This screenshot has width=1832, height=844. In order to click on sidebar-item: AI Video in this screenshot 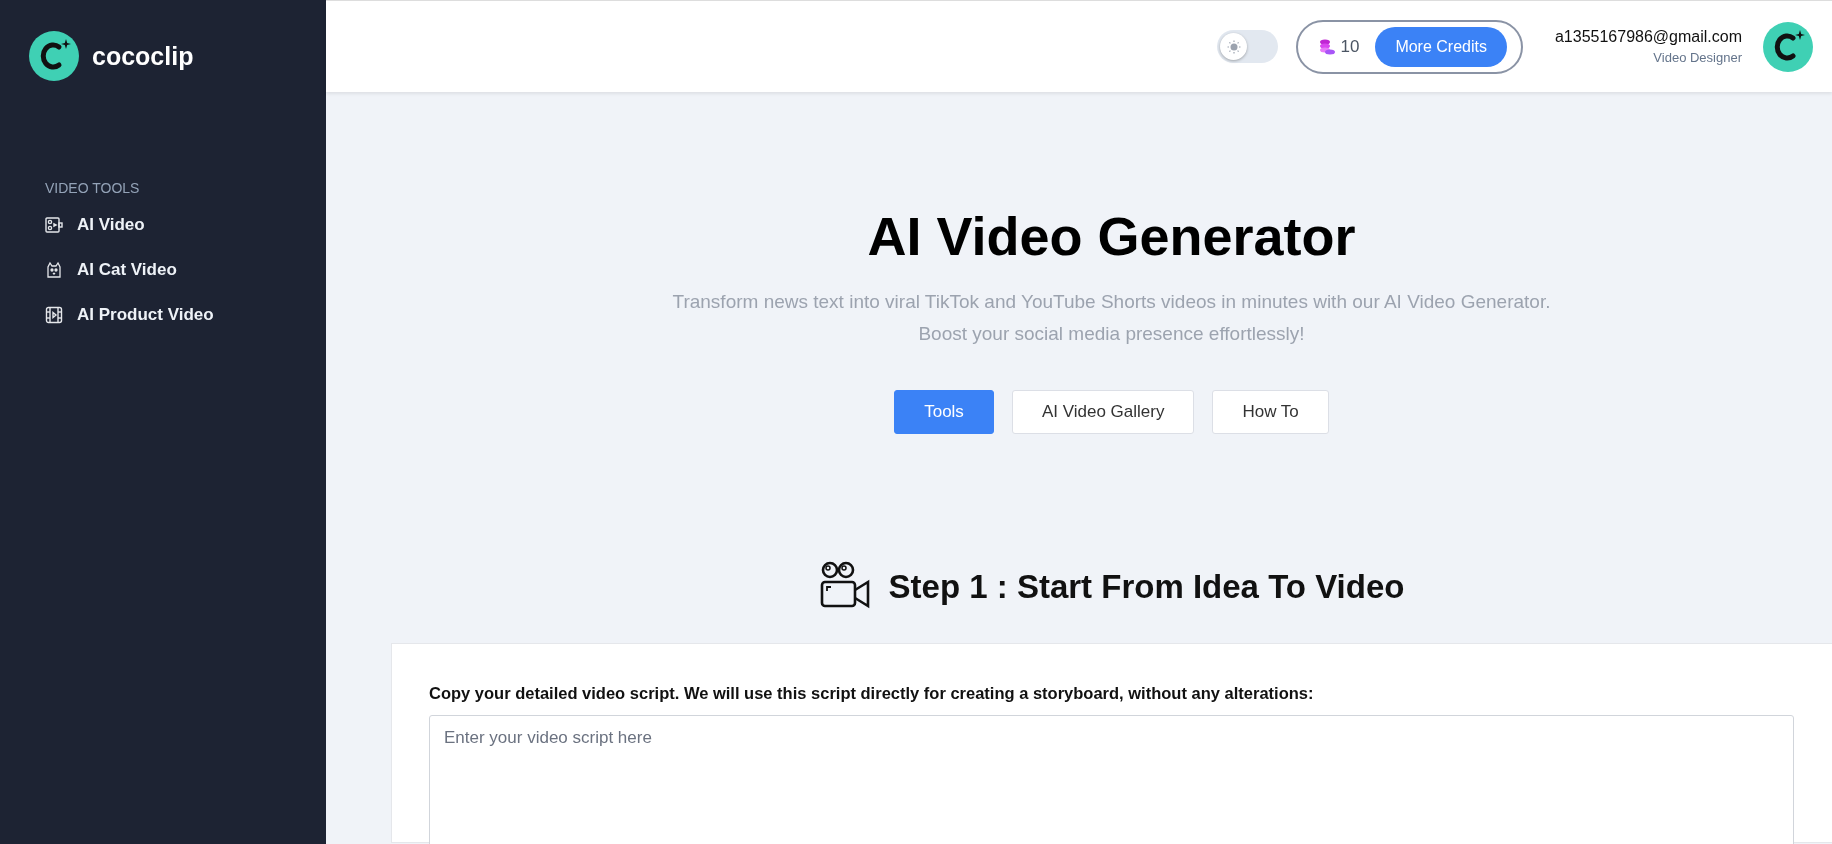, I will do `click(95, 225)`.